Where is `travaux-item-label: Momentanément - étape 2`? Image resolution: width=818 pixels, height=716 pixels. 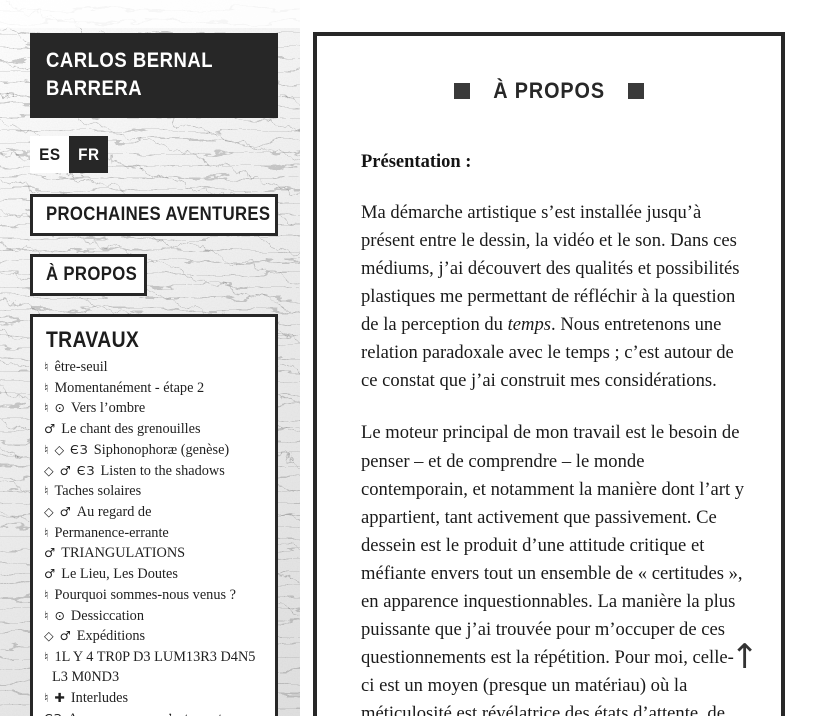 travaux-item-label: Momentanément - étape 2 is located at coordinates (129, 387).